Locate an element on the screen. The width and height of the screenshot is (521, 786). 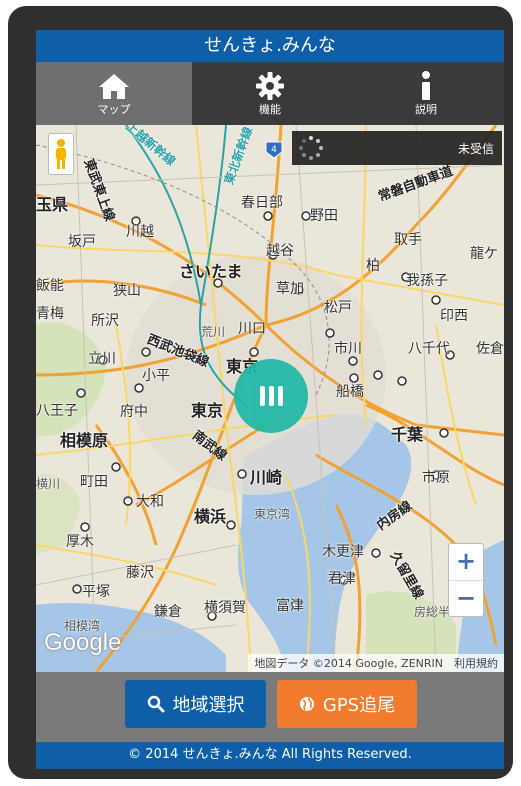
region-select-button: 地域選択 is located at coordinates (195, 704).